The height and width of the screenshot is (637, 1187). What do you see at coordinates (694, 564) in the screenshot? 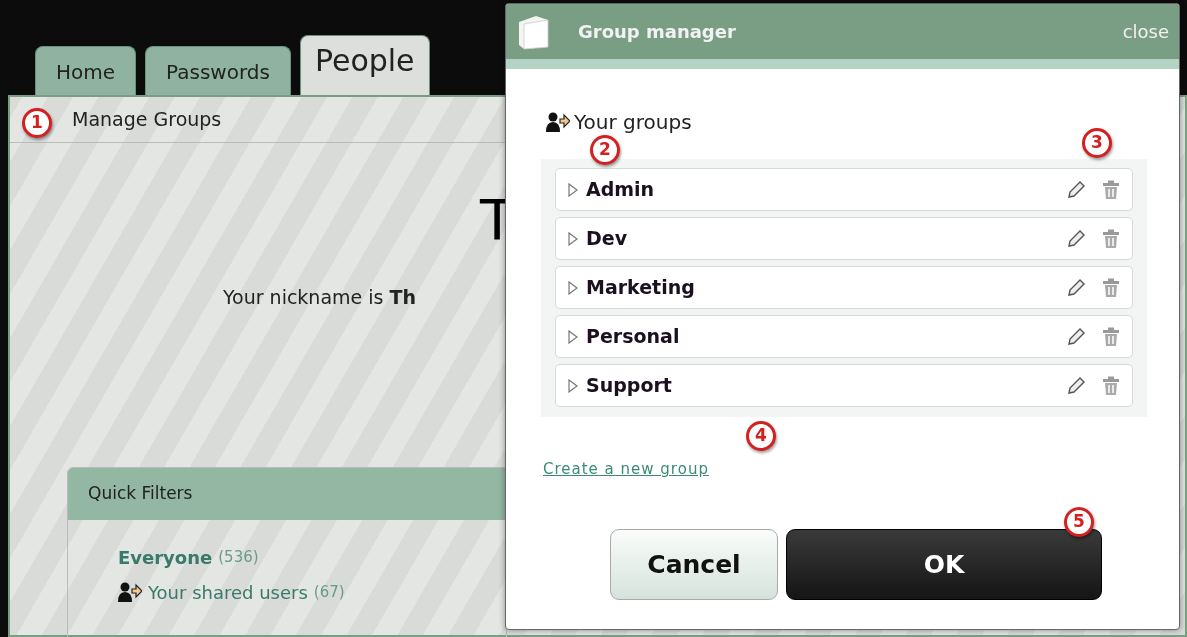
I see `cancel-button: Cancel` at bounding box center [694, 564].